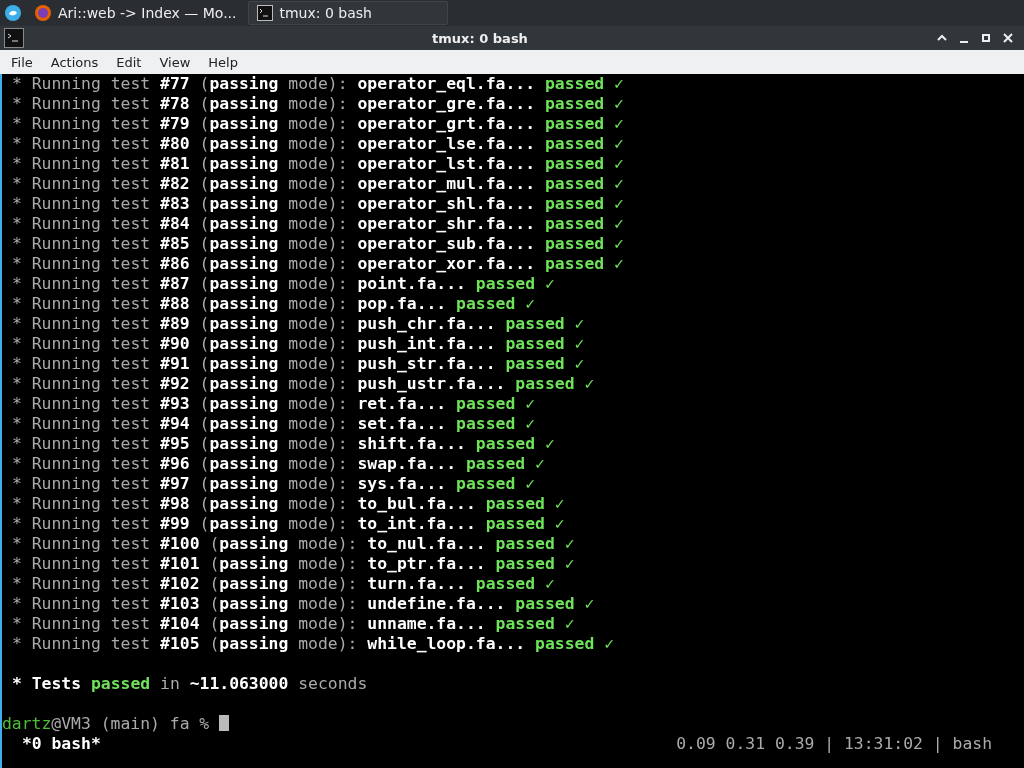 The height and width of the screenshot is (768, 1024). I want to click on terminal-line: * Running test #92 (passing mode): push_ustr.fa... passed ✓, so click(304, 384).